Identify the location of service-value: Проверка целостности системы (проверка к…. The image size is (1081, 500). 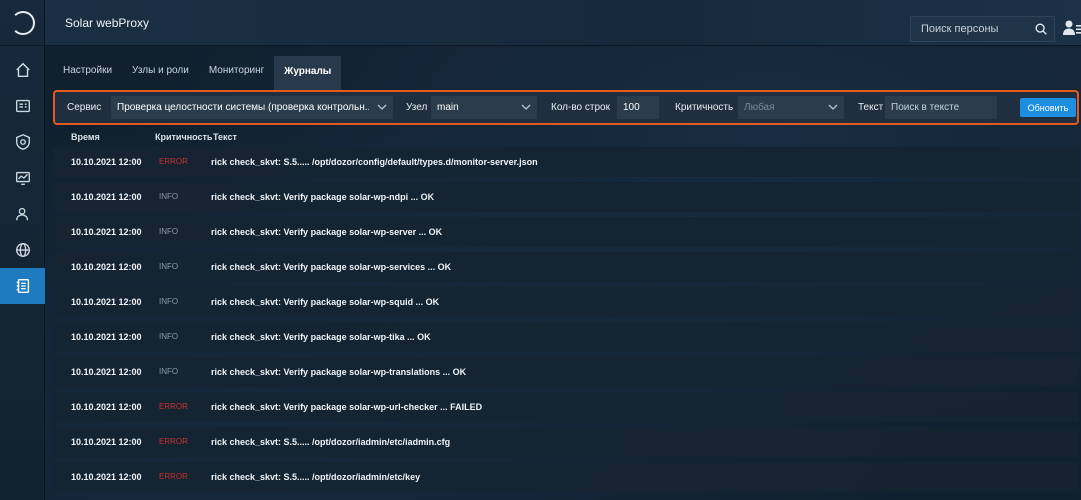
(243, 107).